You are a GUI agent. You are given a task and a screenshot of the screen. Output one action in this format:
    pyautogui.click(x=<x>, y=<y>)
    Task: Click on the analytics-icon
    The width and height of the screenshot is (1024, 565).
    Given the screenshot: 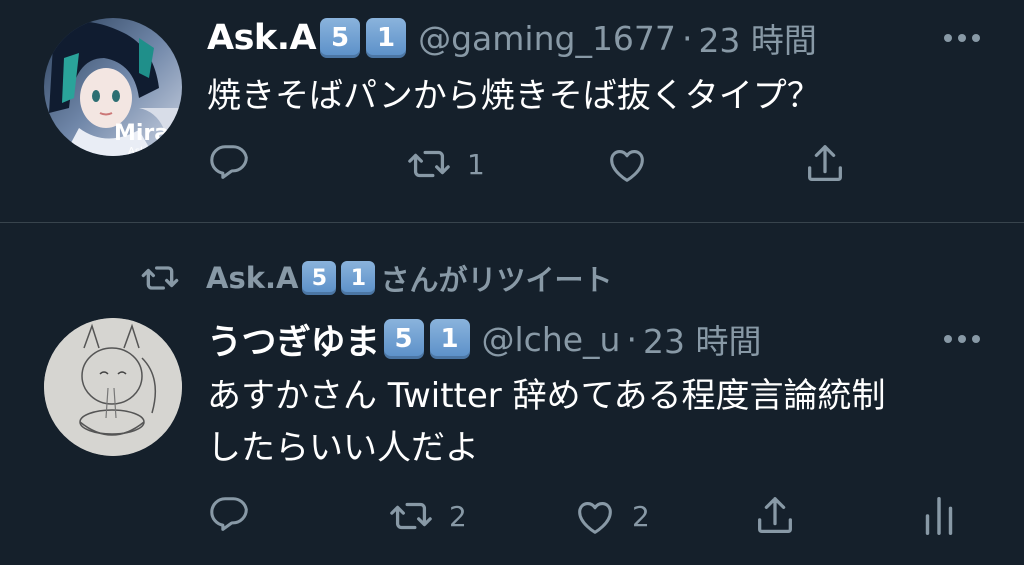 What is the action you would take?
    pyautogui.click(x=939, y=516)
    